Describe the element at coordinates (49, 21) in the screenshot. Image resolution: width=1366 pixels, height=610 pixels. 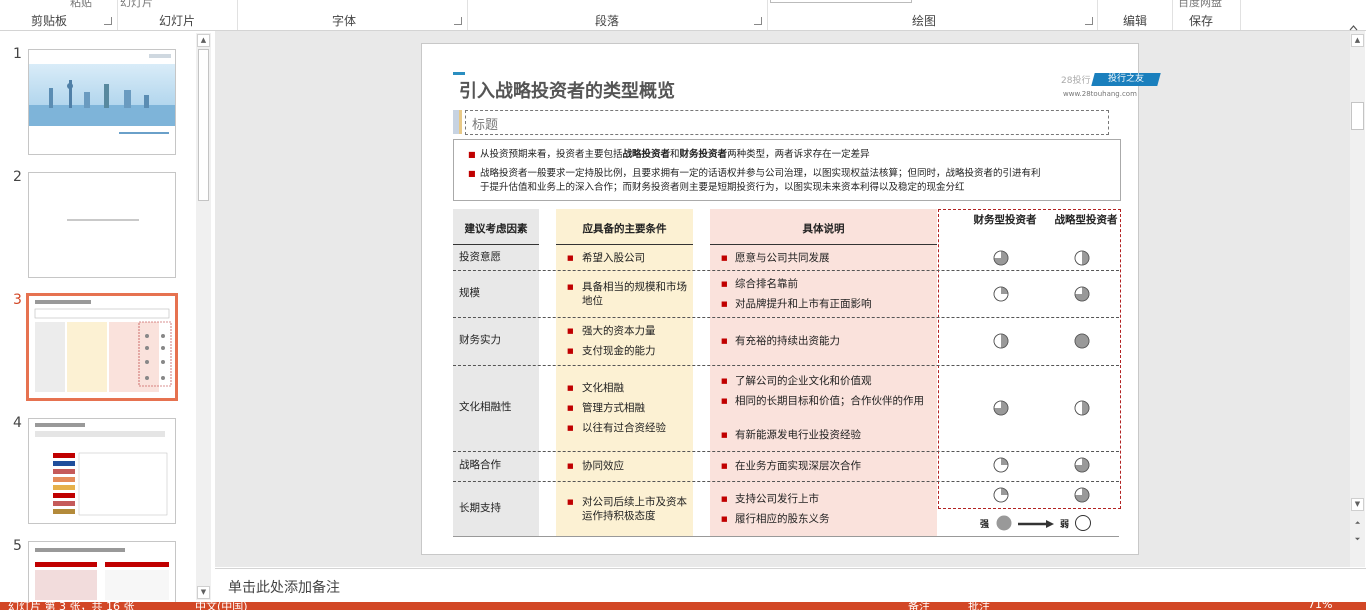
I see `ribbon-group-label: 剪贴板` at that location.